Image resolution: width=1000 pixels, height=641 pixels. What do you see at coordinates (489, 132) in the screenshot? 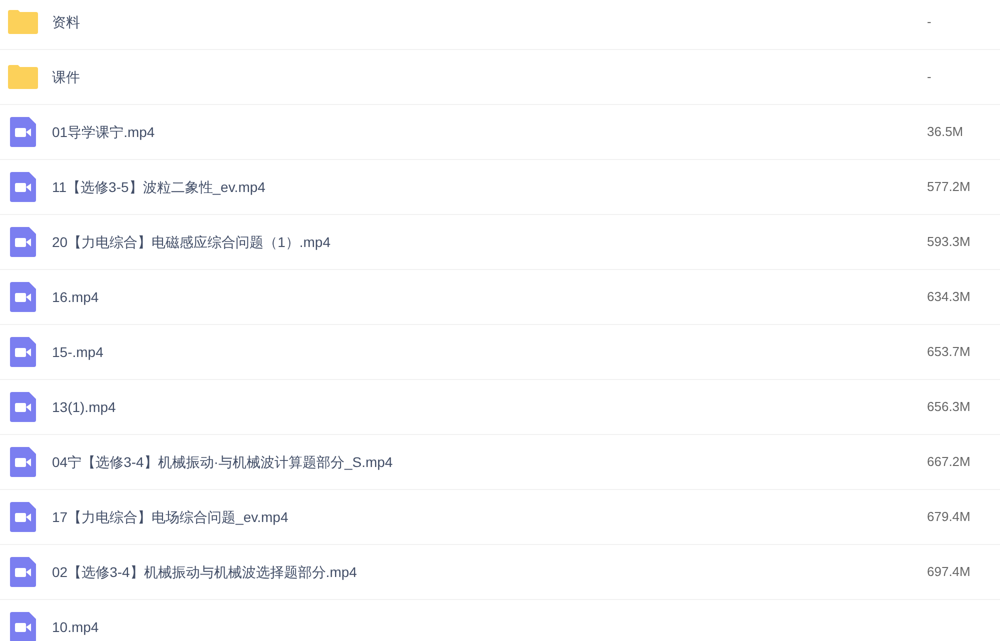
I see `file-name: 01导学课宁.mp4` at bounding box center [489, 132].